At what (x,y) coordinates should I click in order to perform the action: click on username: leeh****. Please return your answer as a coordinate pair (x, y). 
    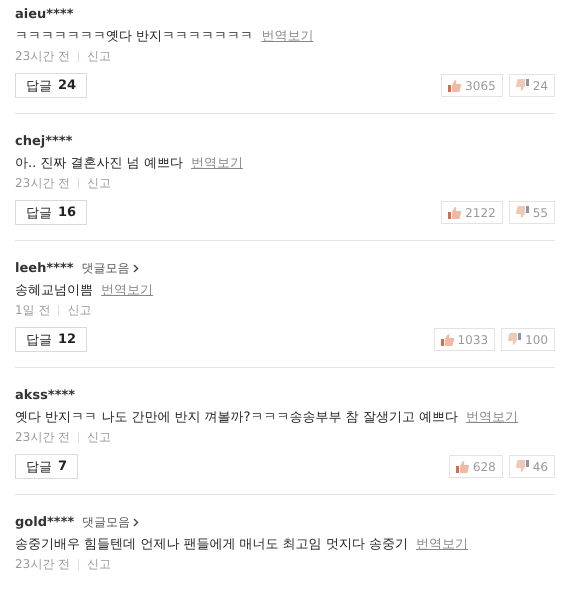
    Looking at the image, I should click on (44, 268).